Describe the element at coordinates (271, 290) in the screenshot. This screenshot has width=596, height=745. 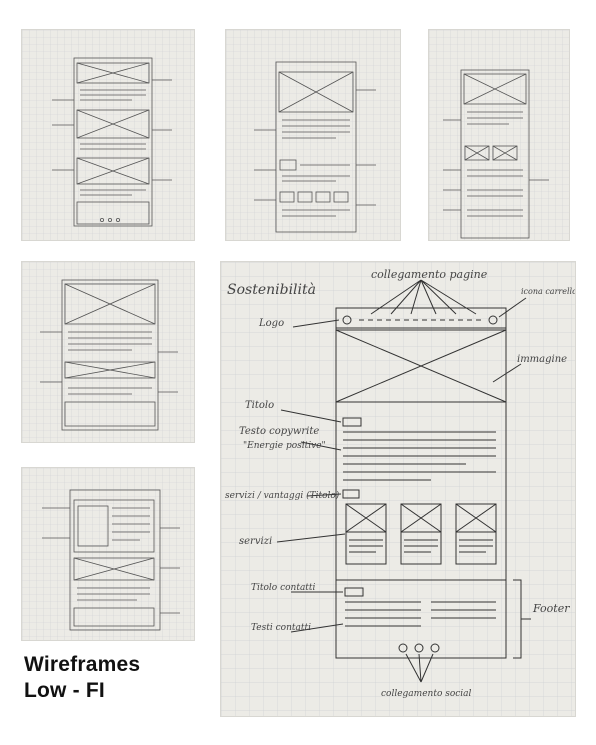
I see `page-title: Sostenibilità` at that location.